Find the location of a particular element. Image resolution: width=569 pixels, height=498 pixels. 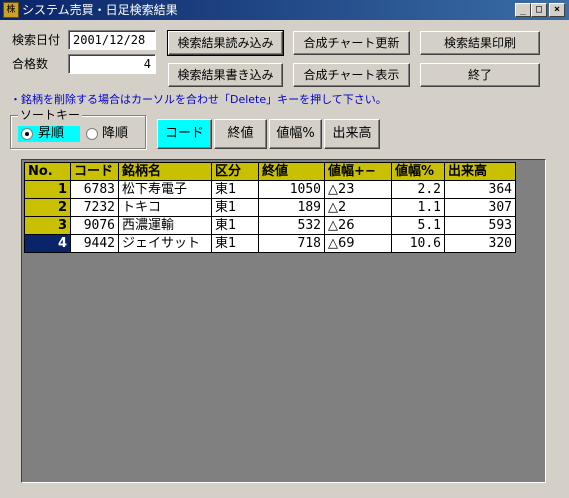

cell-name: トキコ is located at coordinates (165, 207).